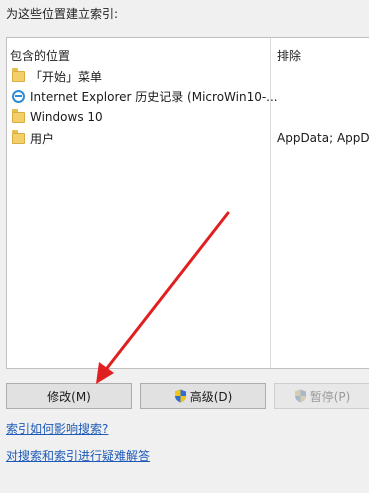  I want to click on modify-button: 修改(M), so click(69, 396).